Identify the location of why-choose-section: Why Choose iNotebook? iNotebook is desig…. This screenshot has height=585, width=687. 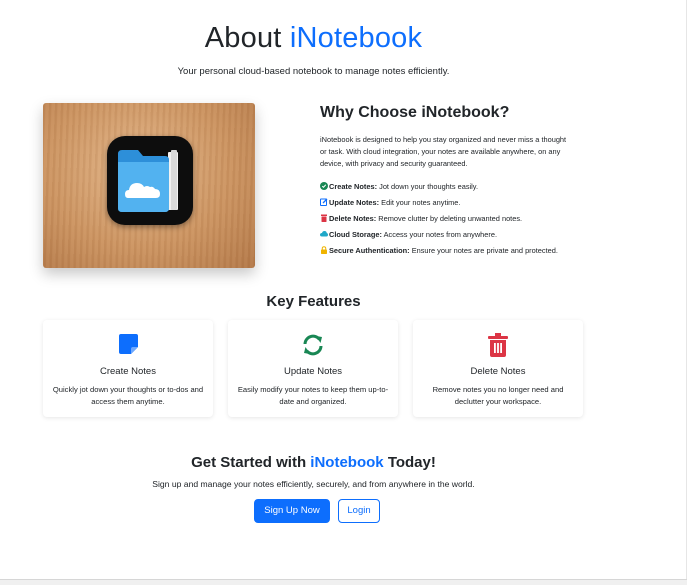
(450, 181).